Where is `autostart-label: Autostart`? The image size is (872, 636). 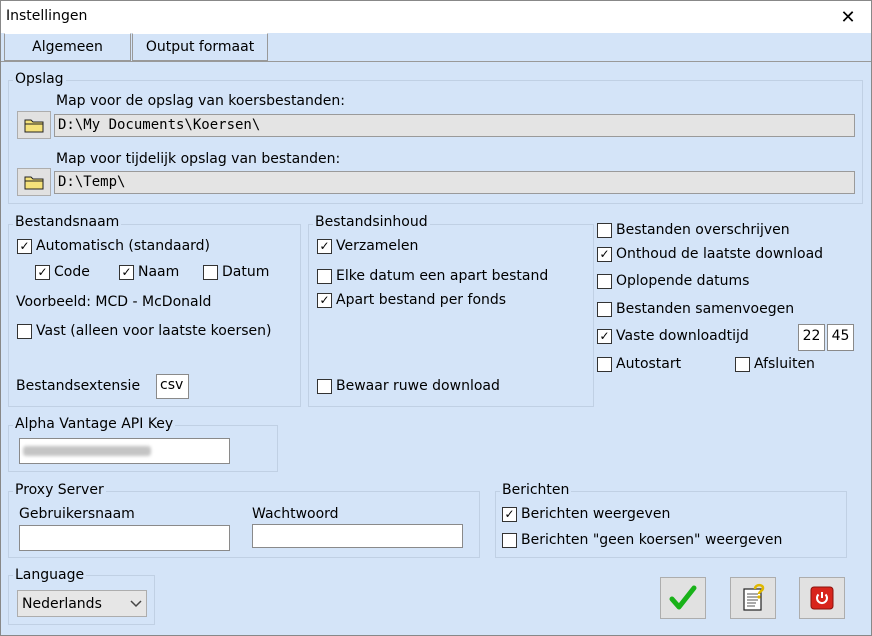
autostart-label: Autostart is located at coordinates (649, 364).